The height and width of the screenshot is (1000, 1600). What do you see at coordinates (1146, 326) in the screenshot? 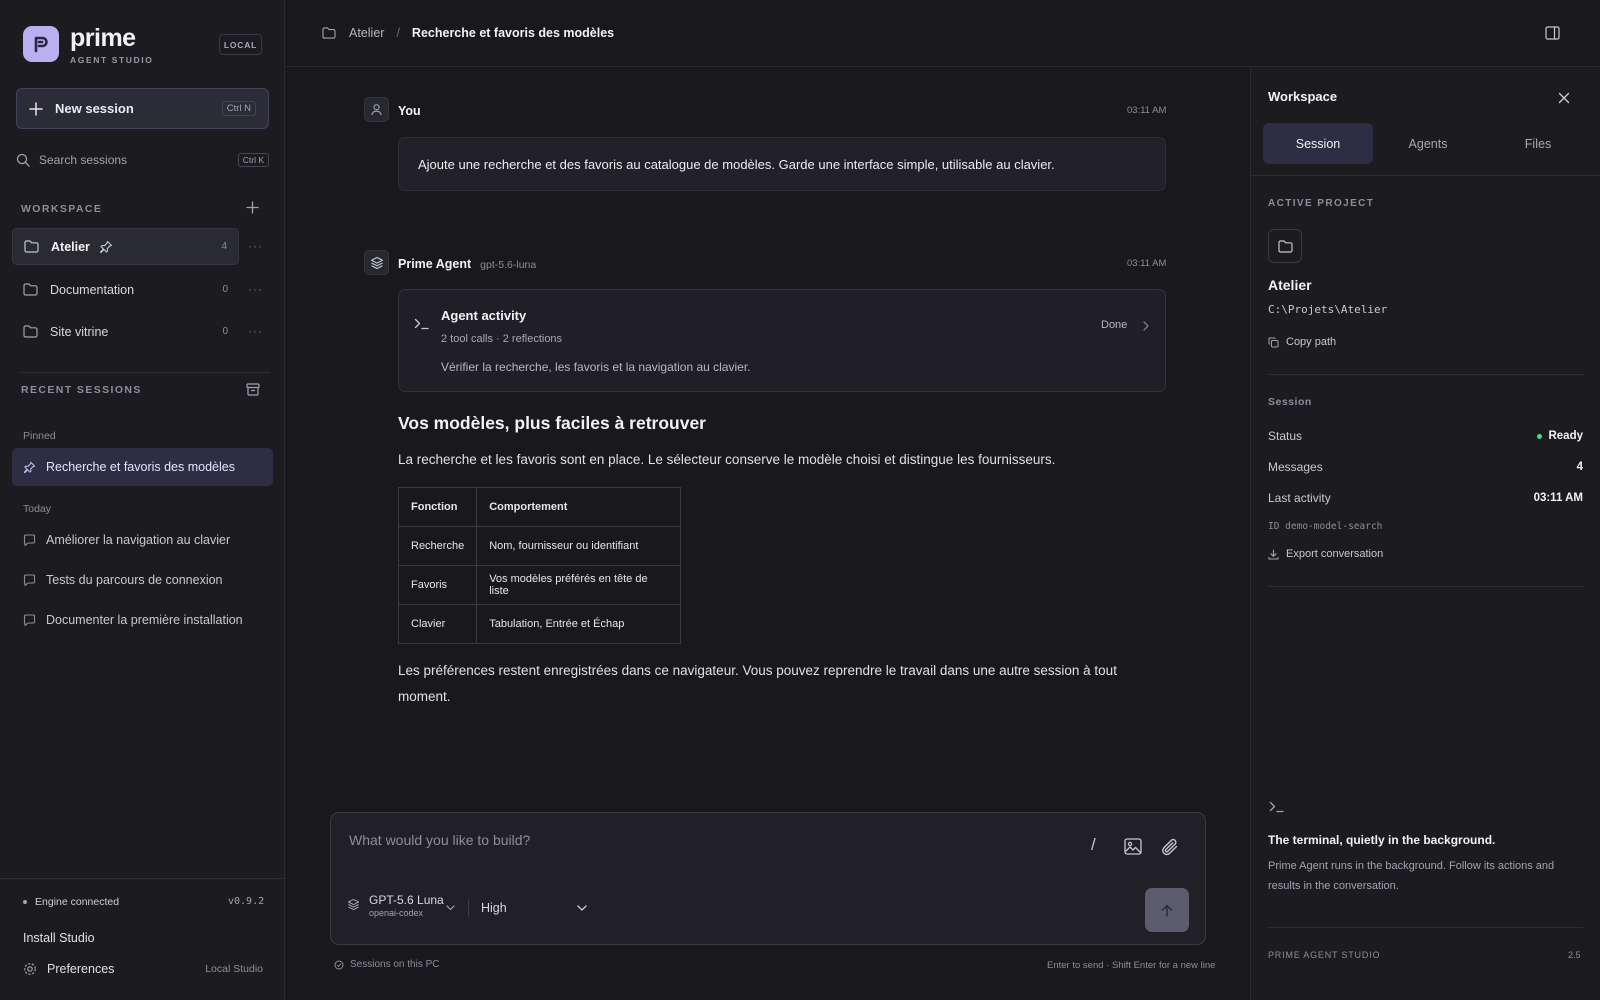
I see `chevron-right-icon` at bounding box center [1146, 326].